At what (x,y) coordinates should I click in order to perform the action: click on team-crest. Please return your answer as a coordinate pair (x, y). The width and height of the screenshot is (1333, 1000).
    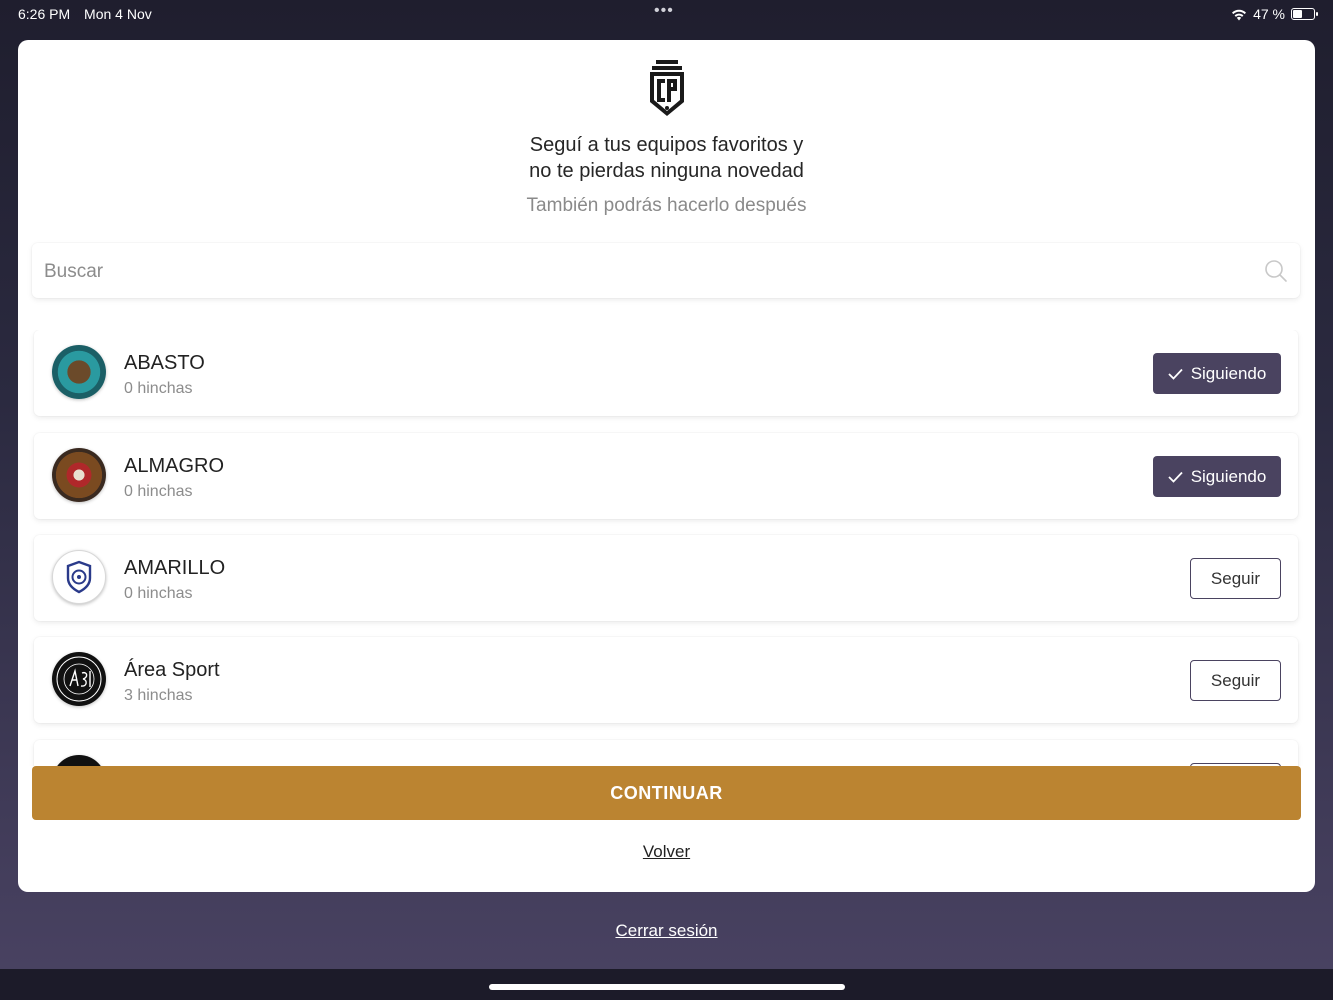
    Looking at the image, I should click on (79, 760).